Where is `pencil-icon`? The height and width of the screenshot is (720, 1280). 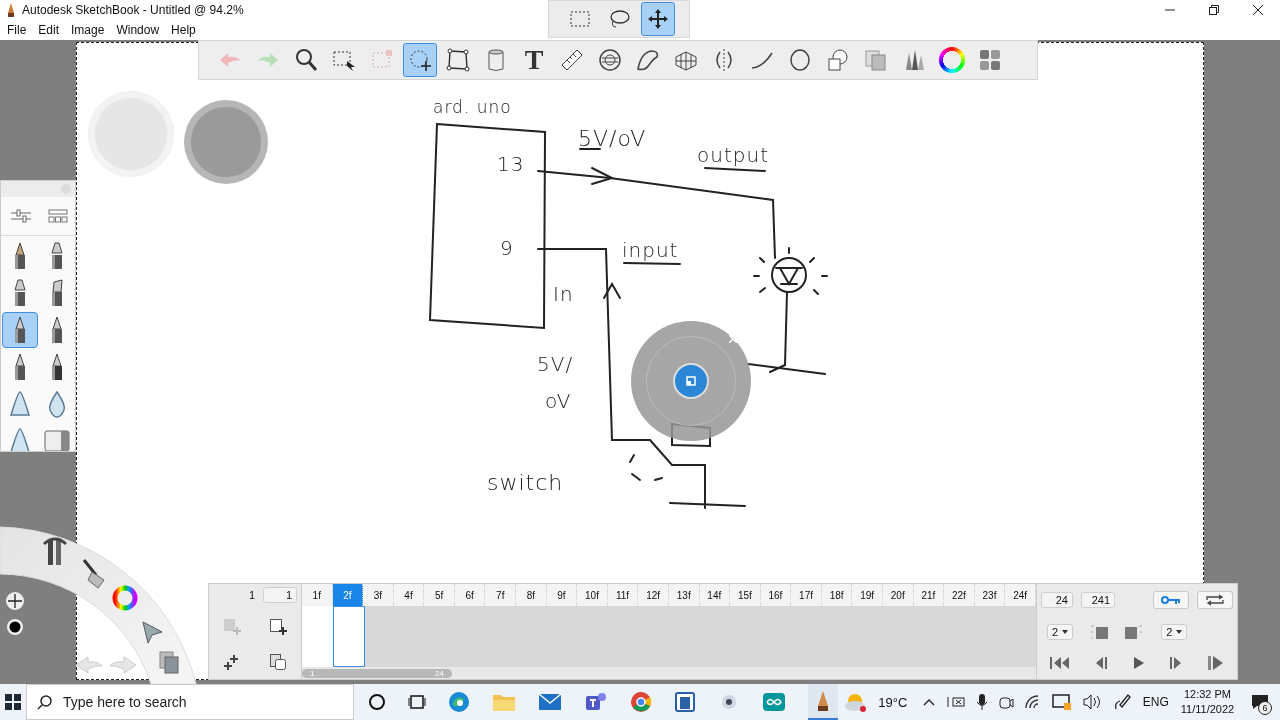 pencil-icon is located at coordinates (823, 701).